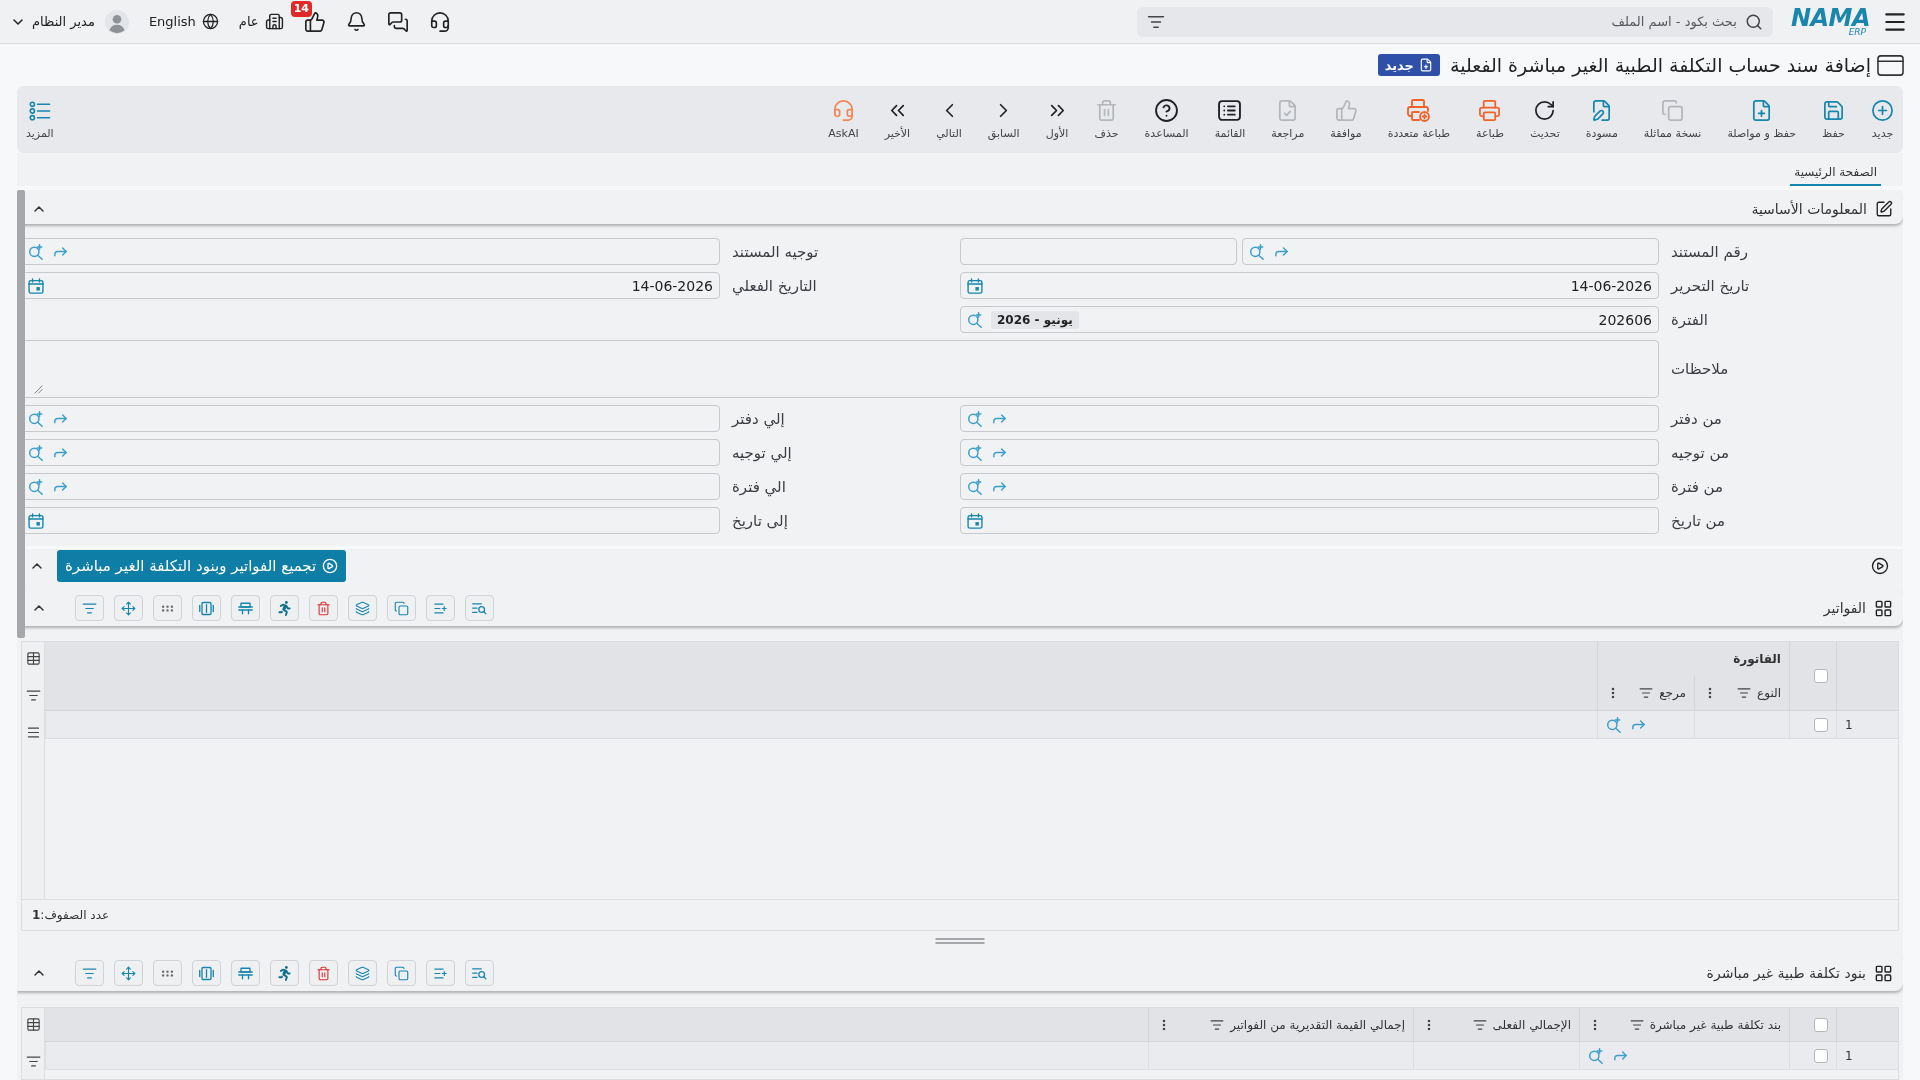 The height and width of the screenshot is (1080, 1920). I want to click on text-field, so click(1098, 251).